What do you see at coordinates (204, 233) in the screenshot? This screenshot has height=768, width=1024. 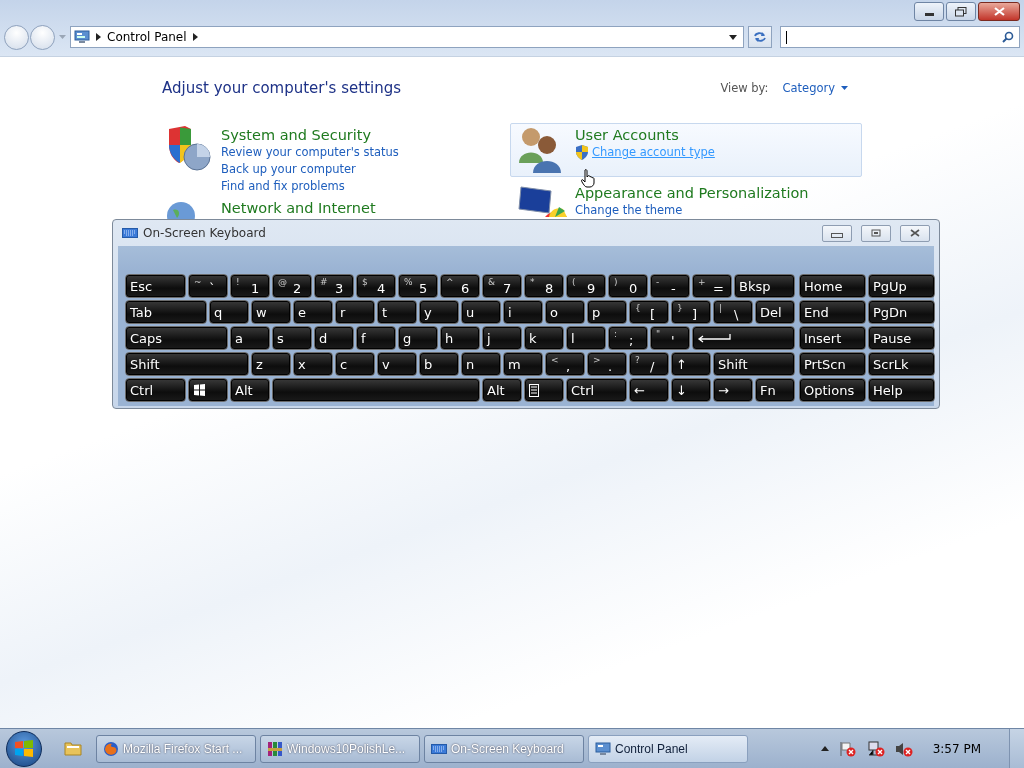 I see `window-title: On-Screen Keyboard` at bounding box center [204, 233].